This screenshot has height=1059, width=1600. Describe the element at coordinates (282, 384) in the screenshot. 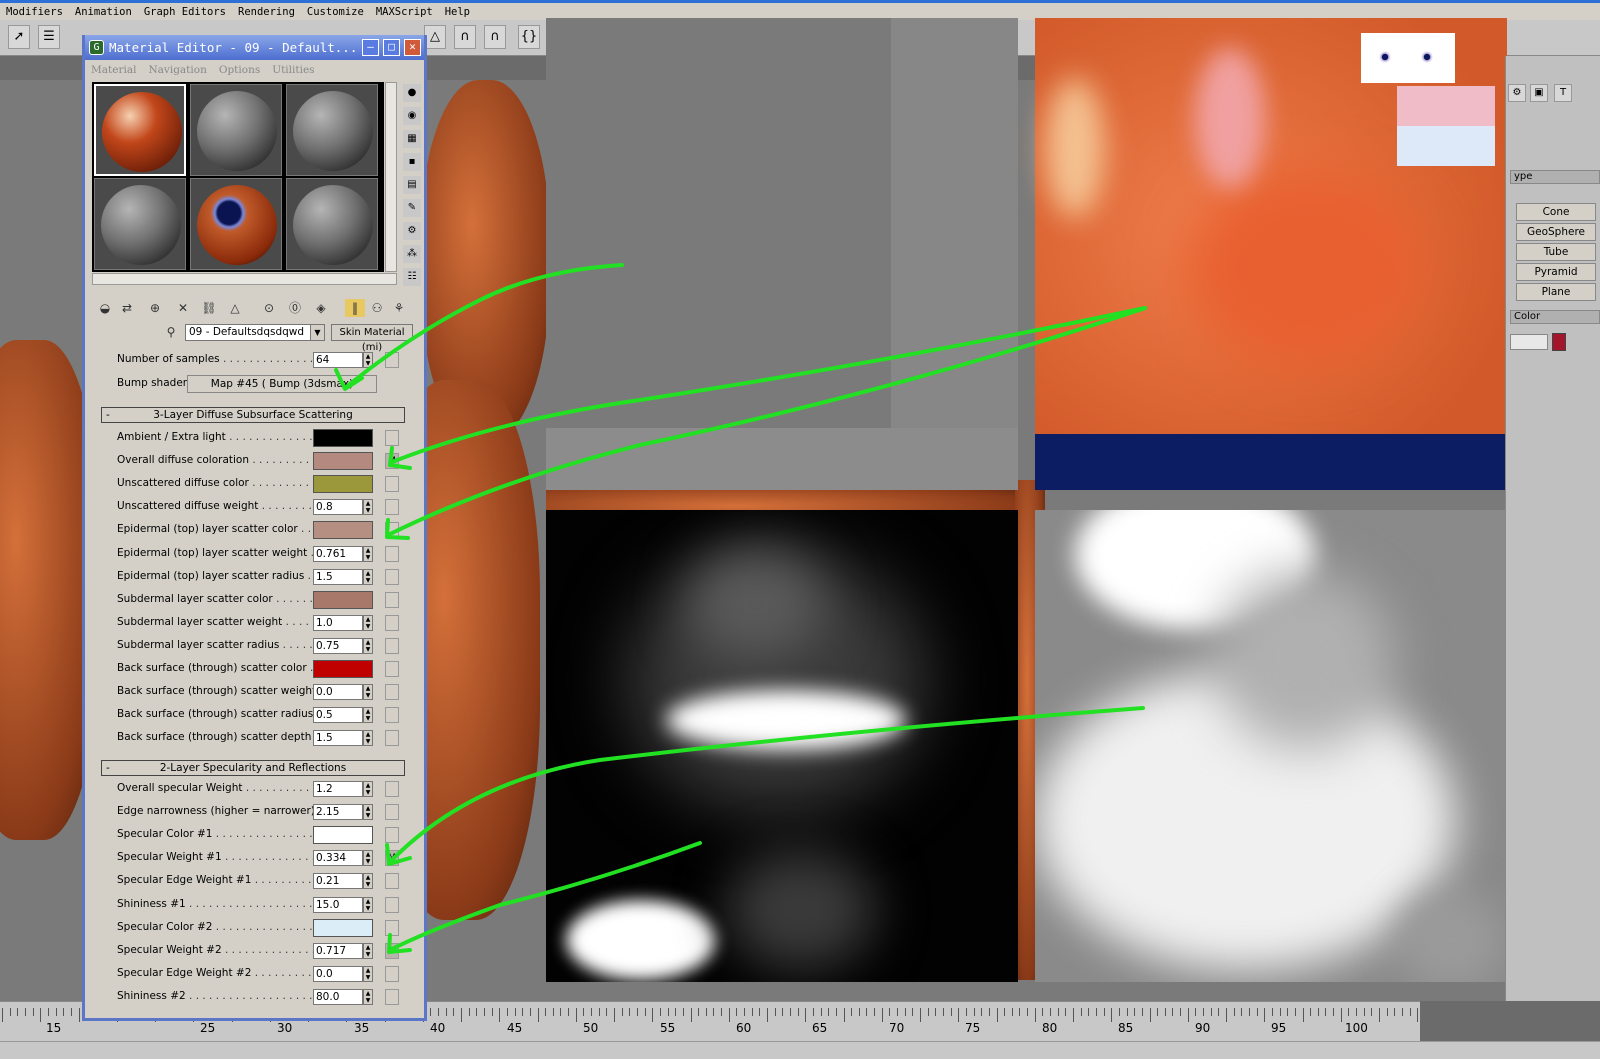

I see `bump-shader-map-button: Map #45 ( Bump (3dsmax)` at that location.